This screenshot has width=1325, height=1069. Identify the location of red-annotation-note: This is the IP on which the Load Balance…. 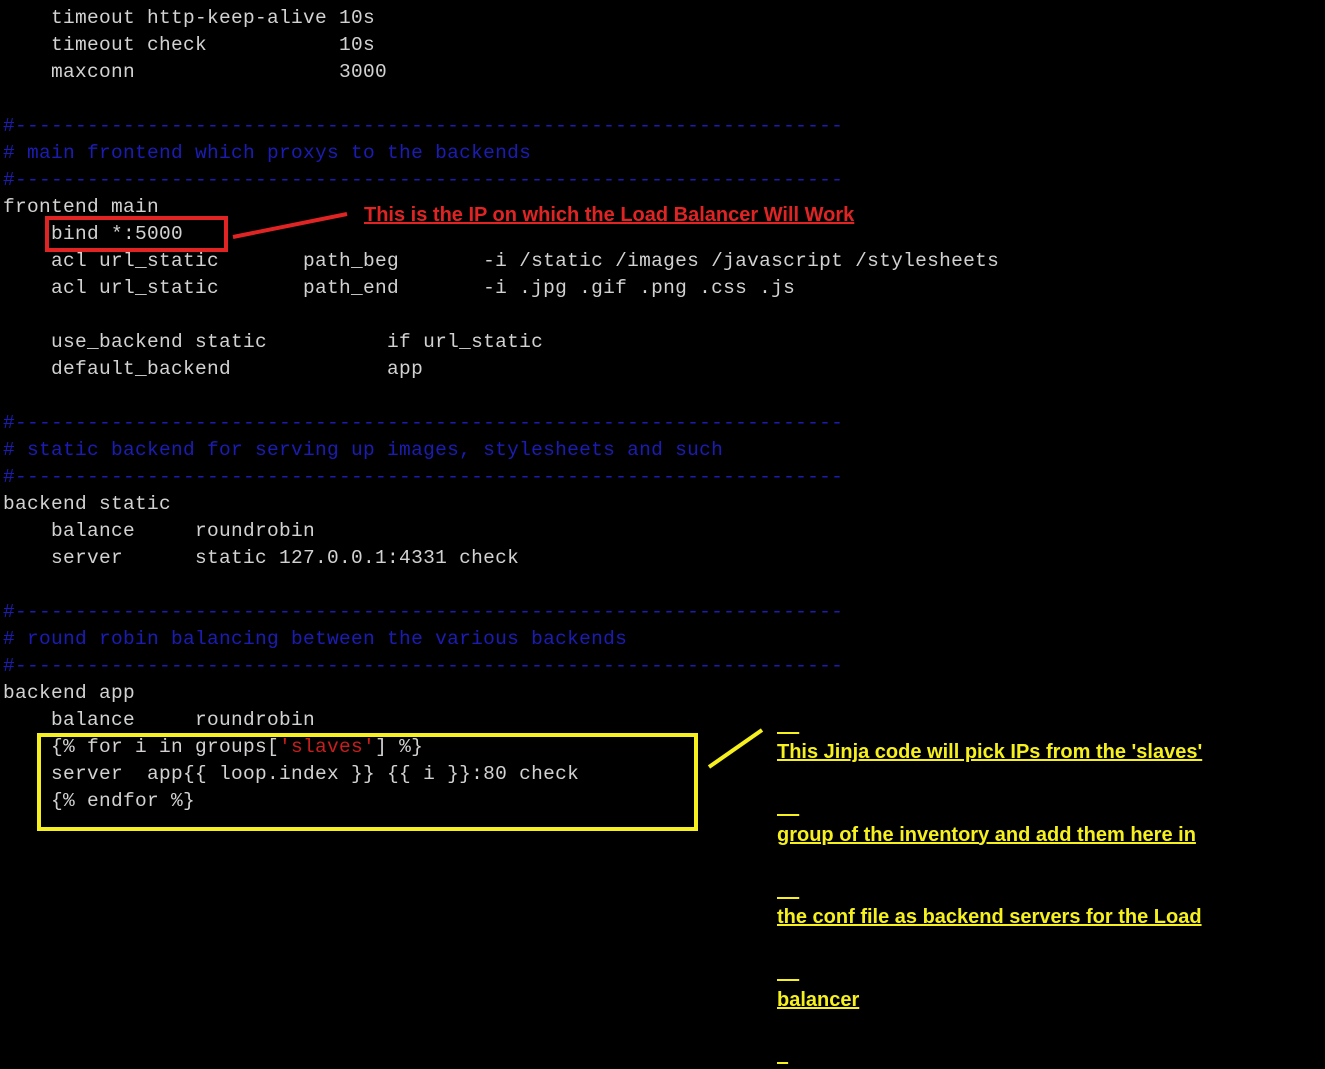
(609, 215).